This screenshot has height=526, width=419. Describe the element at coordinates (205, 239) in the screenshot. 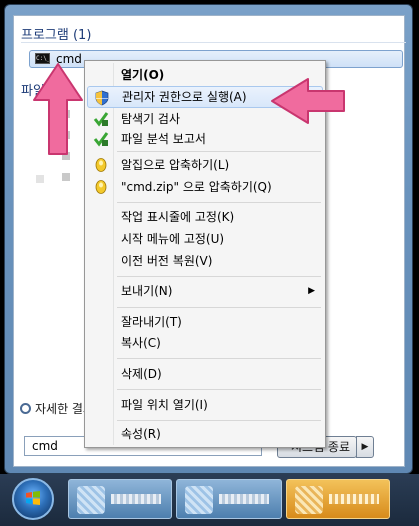

I see `menu-item-pin-start: 시작 메뉴에 고정(U)` at that location.